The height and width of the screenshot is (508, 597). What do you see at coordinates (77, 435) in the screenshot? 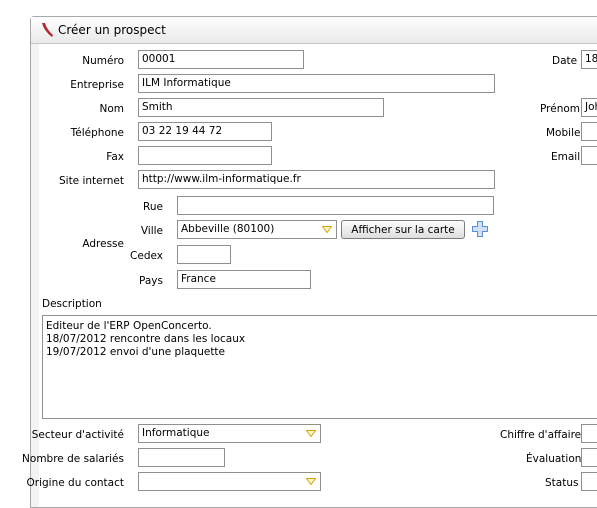
I see `secteur-label: Secteur d'activité` at bounding box center [77, 435].